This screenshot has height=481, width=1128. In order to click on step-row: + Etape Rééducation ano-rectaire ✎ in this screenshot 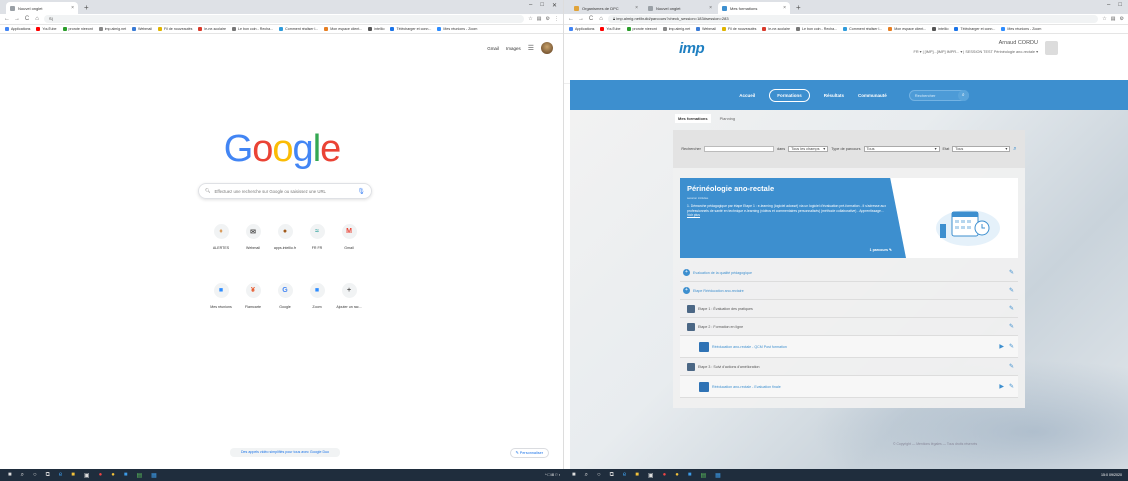, I will do `click(849, 291)`.